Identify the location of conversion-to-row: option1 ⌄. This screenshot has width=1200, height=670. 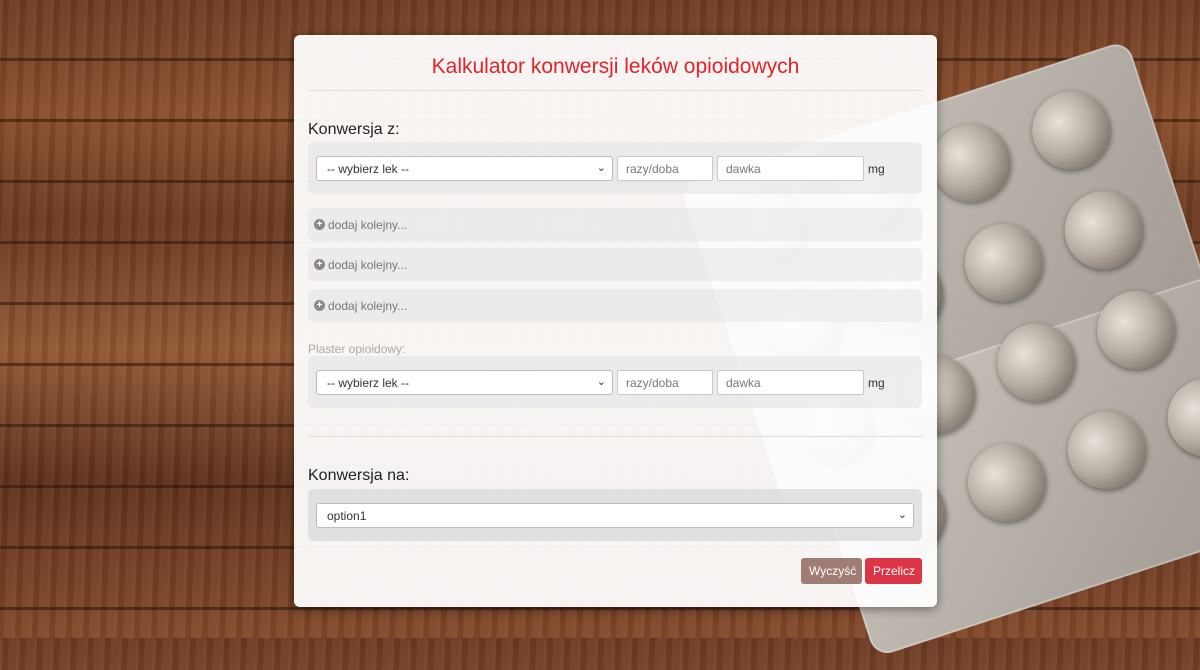
(615, 515).